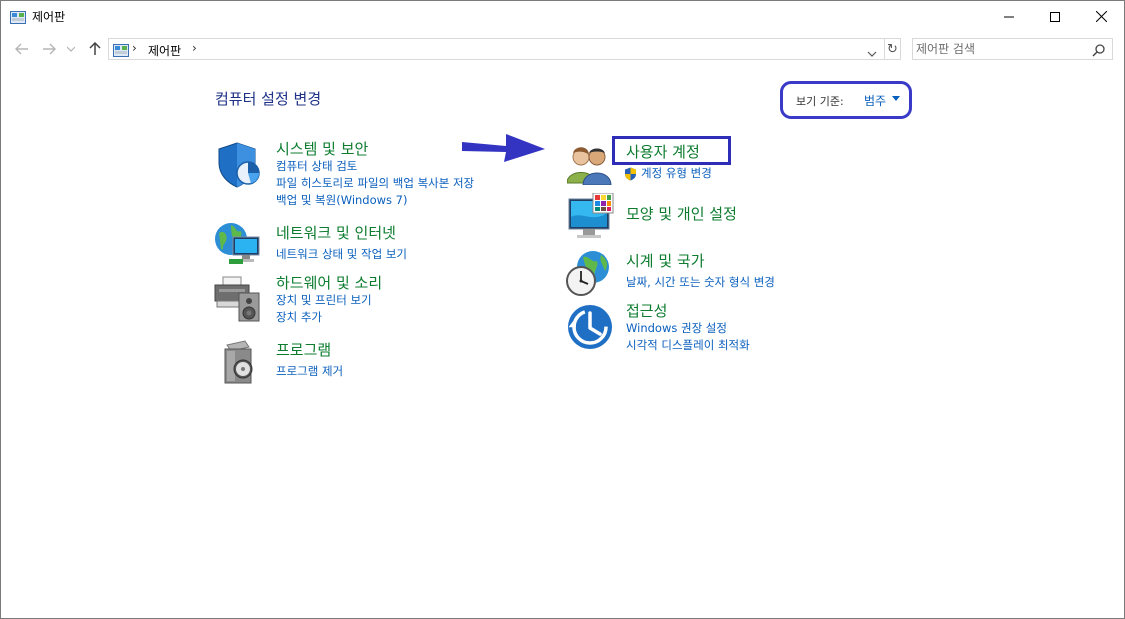  Describe the element at coordinates (504, 150) in the screenshot. I see `annotation-arrow-icon` at that location.